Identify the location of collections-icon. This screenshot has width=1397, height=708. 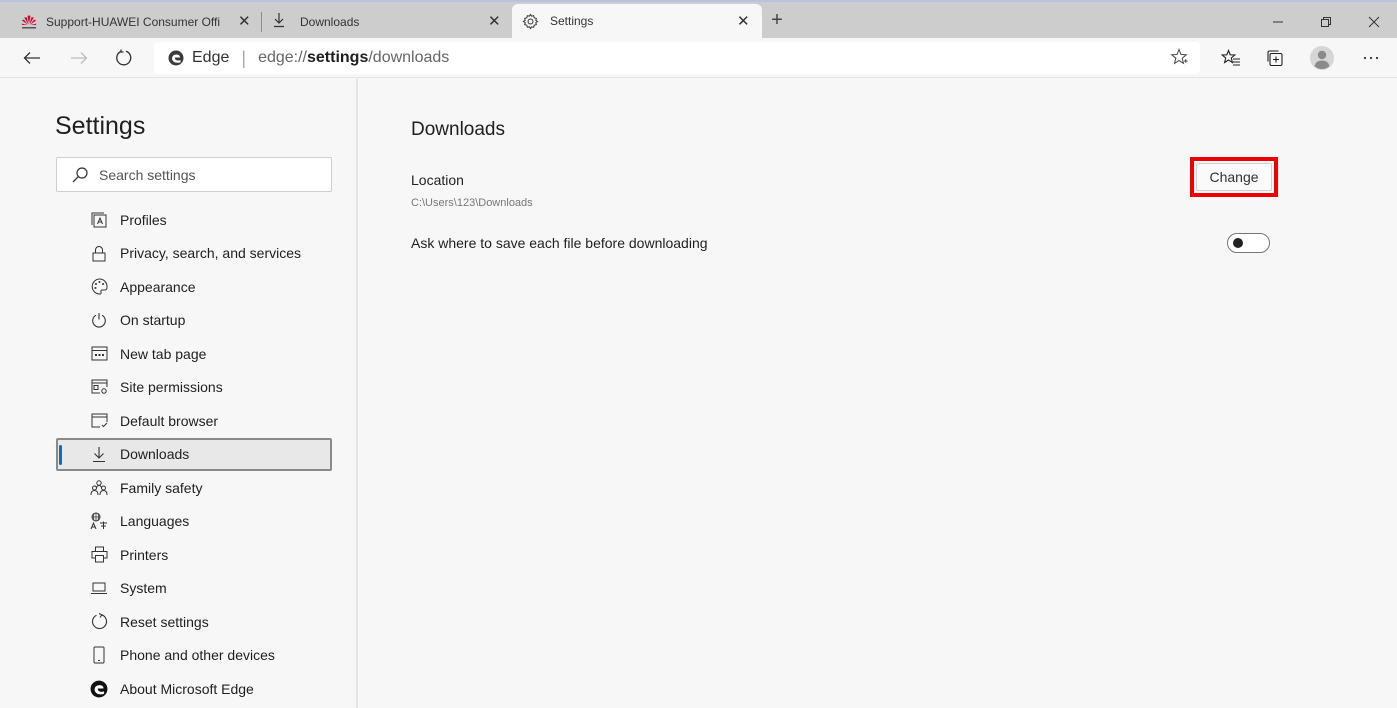
(1275, 58).